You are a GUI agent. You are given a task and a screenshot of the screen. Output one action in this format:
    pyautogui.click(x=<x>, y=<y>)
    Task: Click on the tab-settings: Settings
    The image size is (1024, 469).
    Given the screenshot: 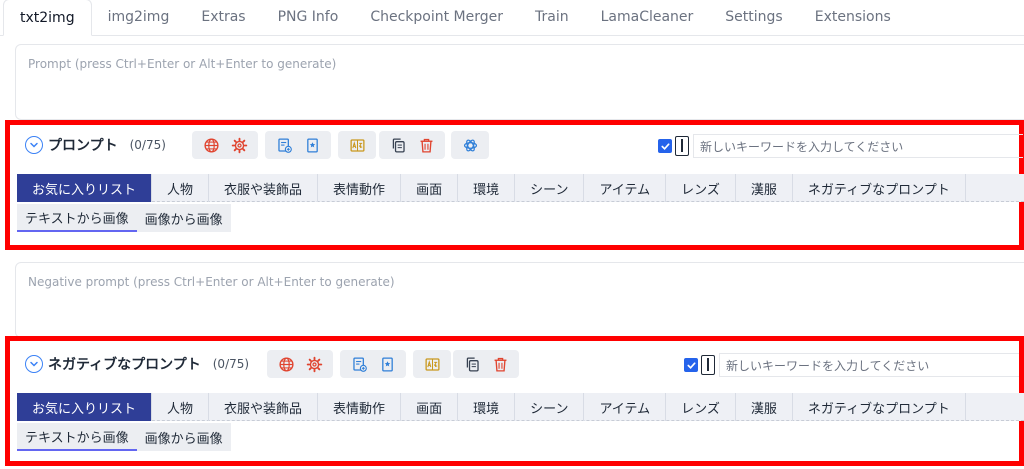 What is the action you would take?
    pyautogui.click(x=753, y=17)
    